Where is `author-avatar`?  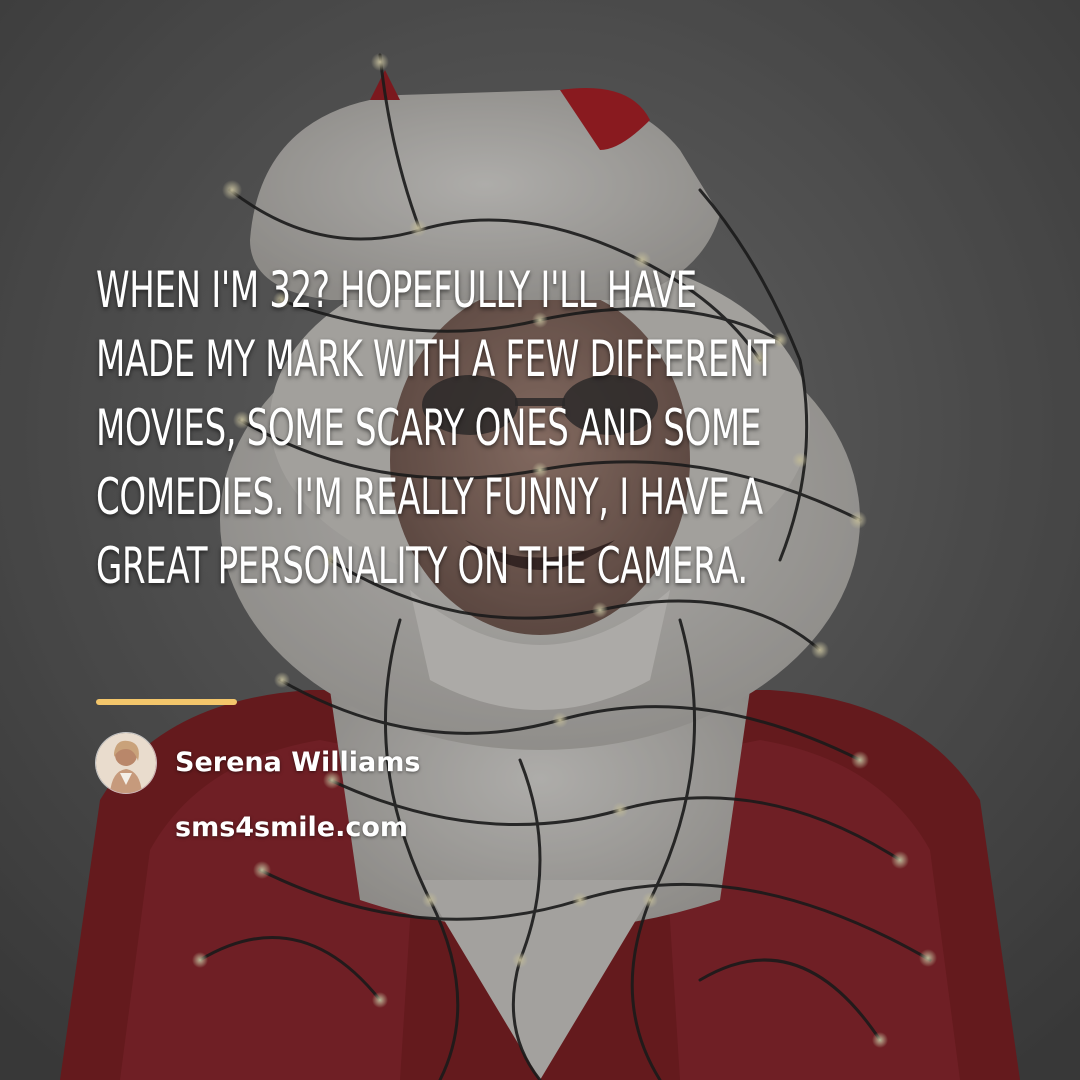
author-avatar is located at coordinates (126, 763).